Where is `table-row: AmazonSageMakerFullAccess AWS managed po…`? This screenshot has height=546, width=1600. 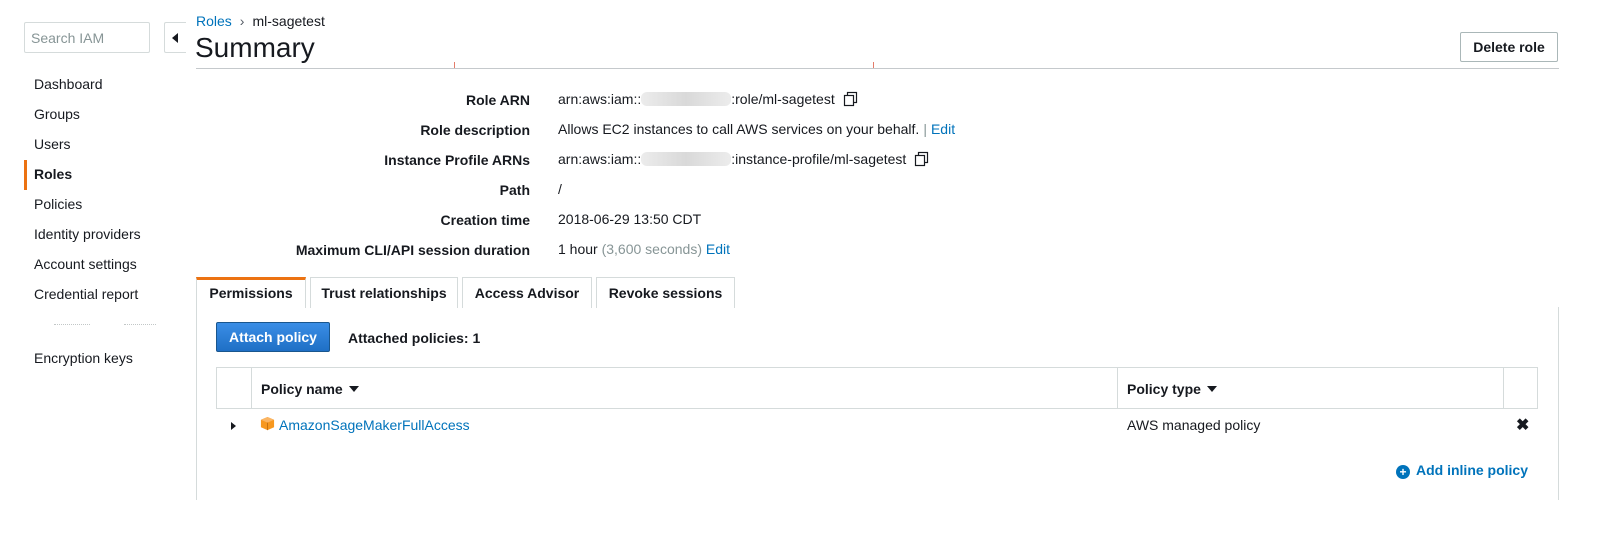
table-row: AmazonSageMakerFullAccess AWS managed po… is located at coordinates (877, 426).